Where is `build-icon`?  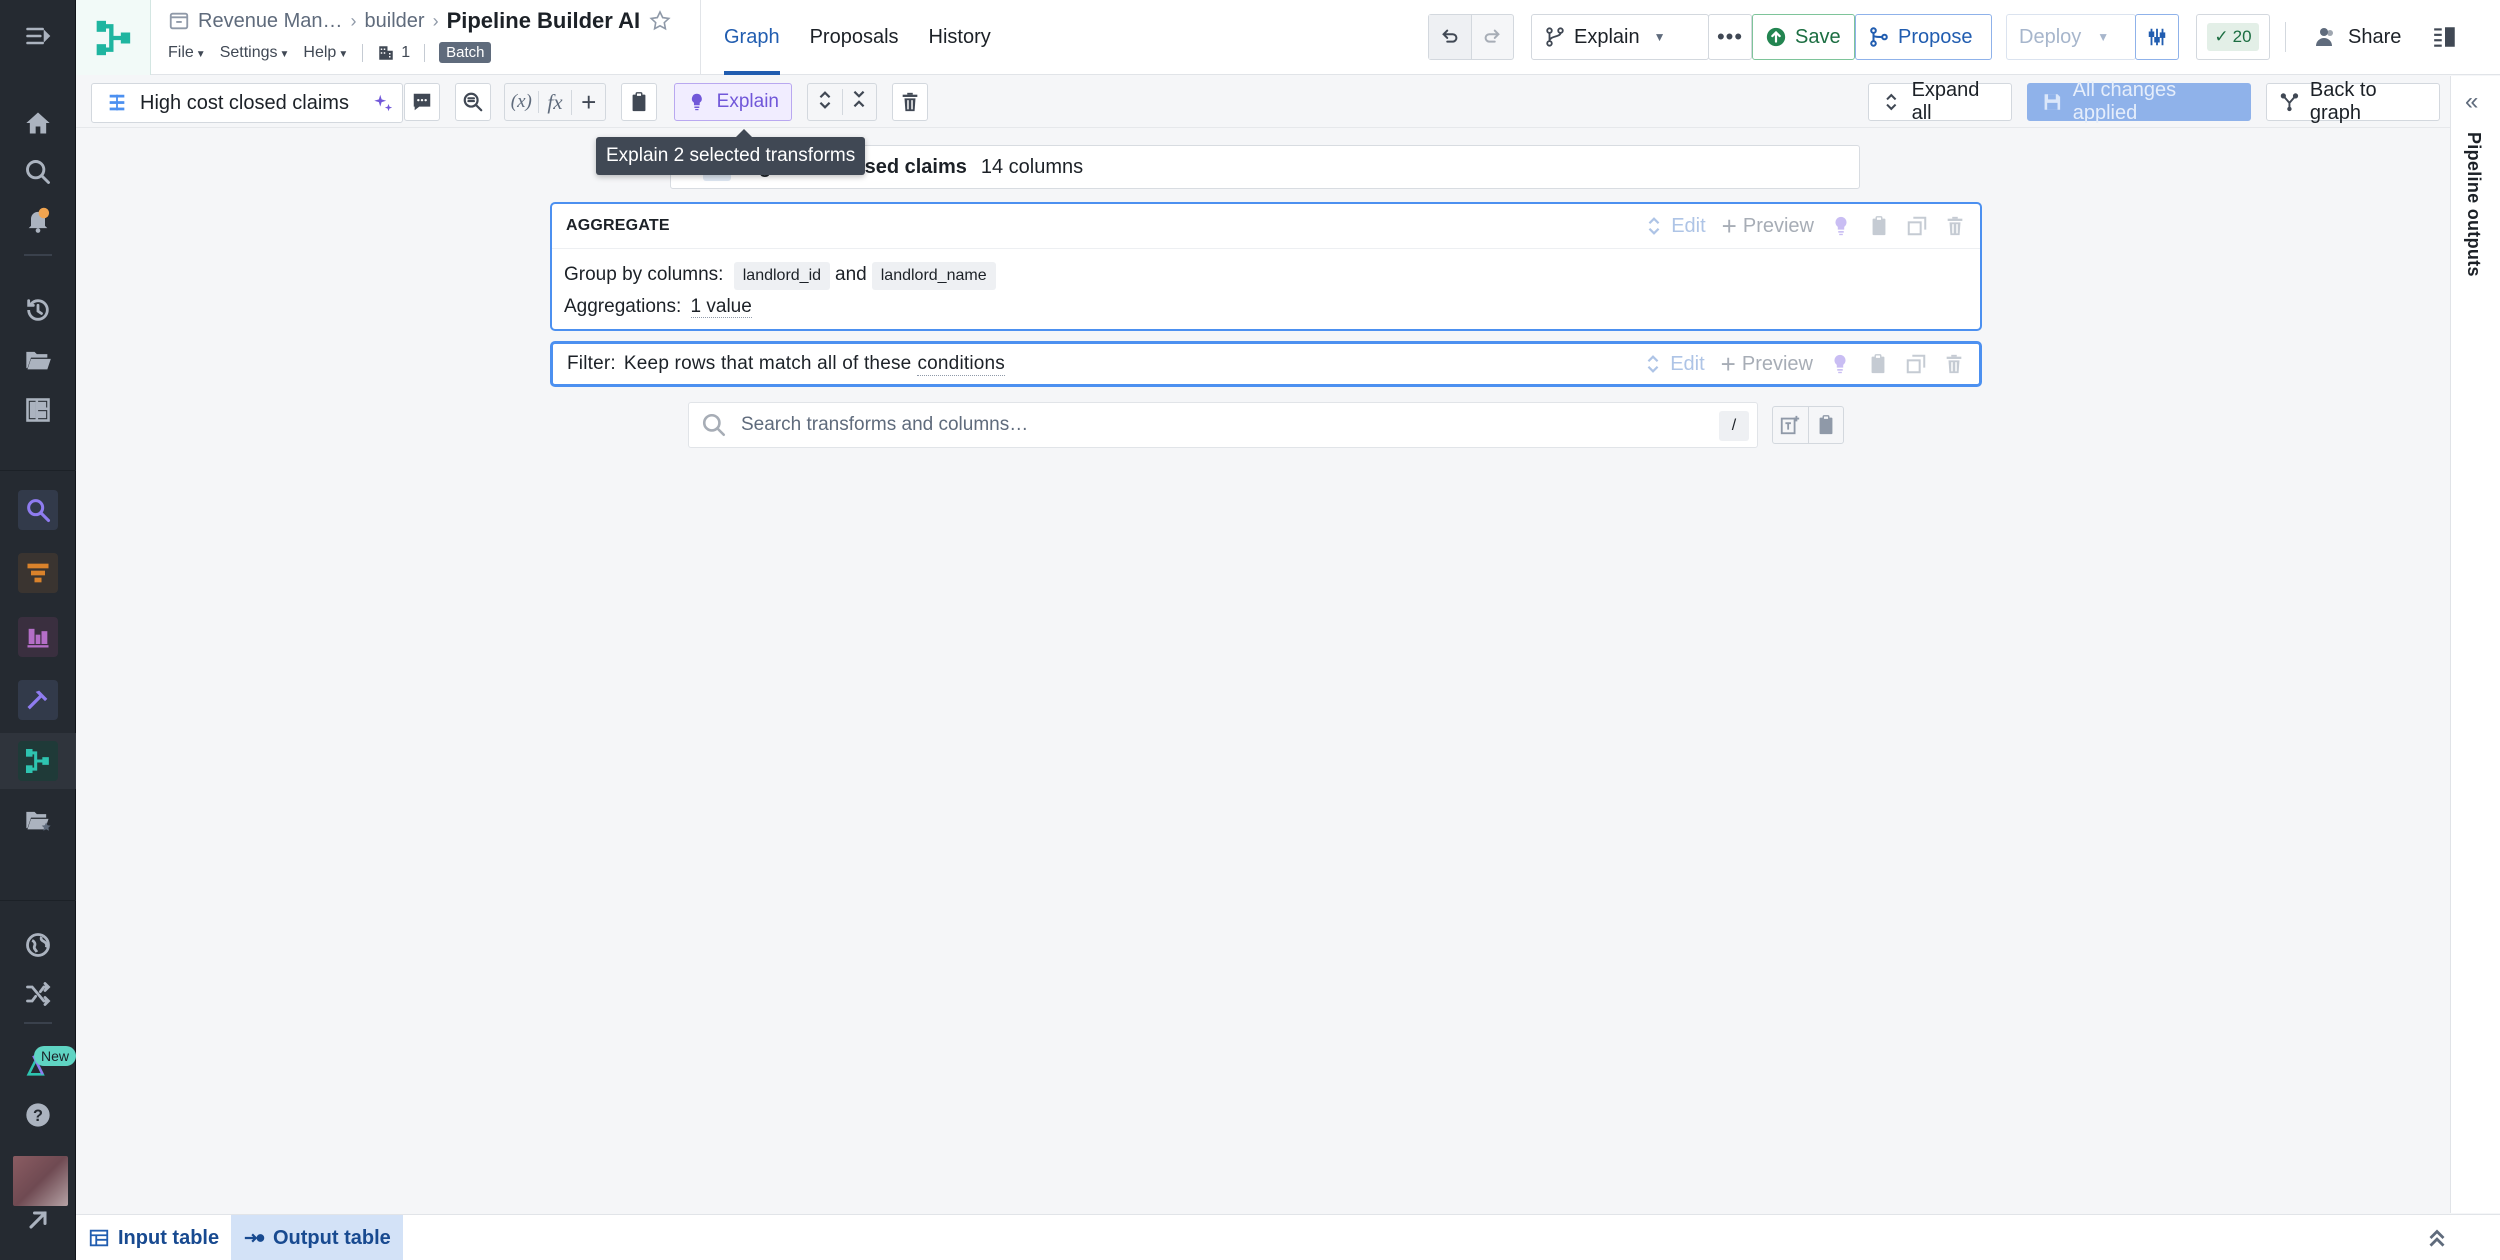 build-icon is located at coordinates (38, 700).